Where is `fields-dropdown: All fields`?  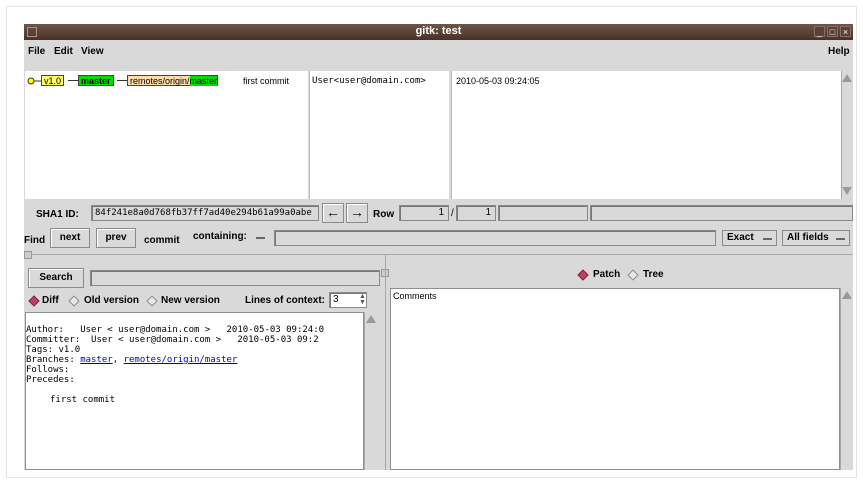
fields-dropdown: All fields is located at coordinates (816, 238).